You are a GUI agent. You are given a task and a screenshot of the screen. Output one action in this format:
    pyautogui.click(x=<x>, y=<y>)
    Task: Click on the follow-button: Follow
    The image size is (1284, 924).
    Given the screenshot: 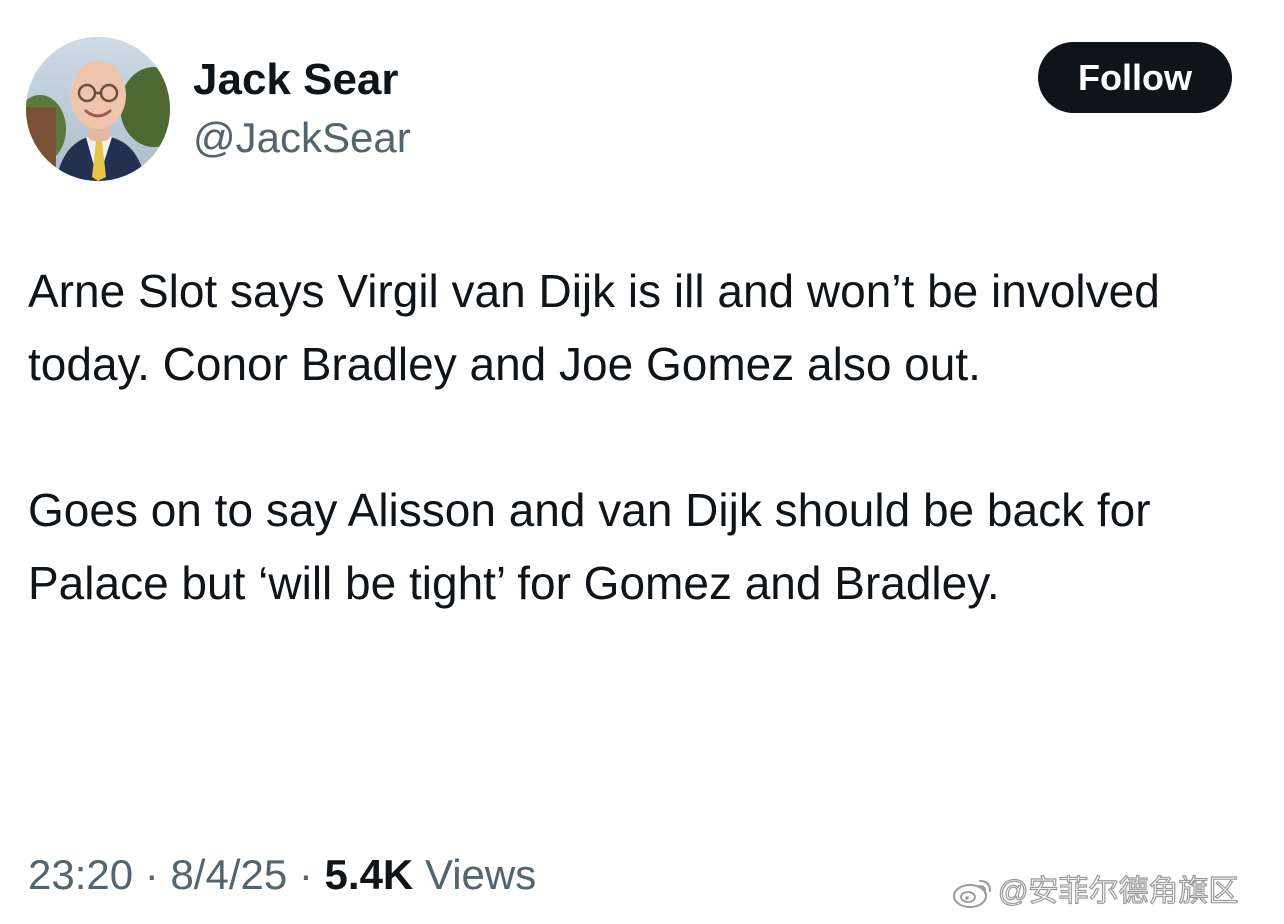 What is the action you would take?
    pyautogui.click(x=1135, y=77)
    